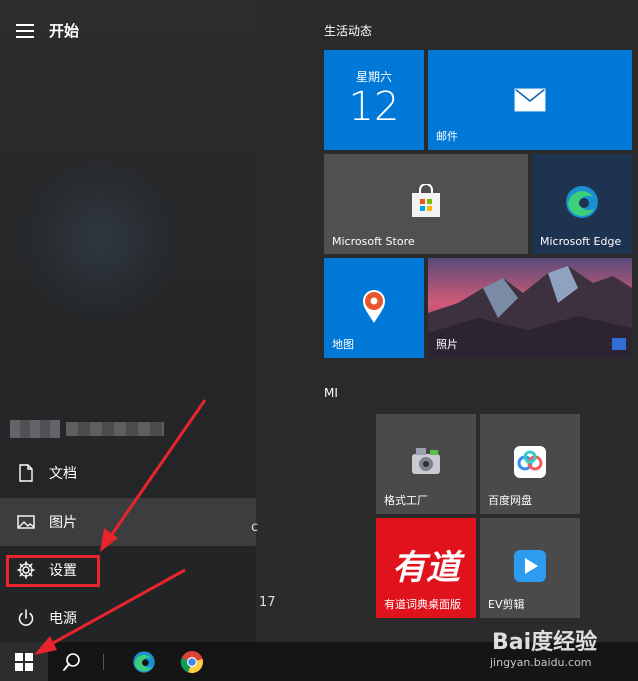 The width and height of the screenshot is (638, 681). What do you see at coordinates (63, 474) in the screenshot?
I see `sidebar-item-label: 文档` at bounding box center [63, 474].